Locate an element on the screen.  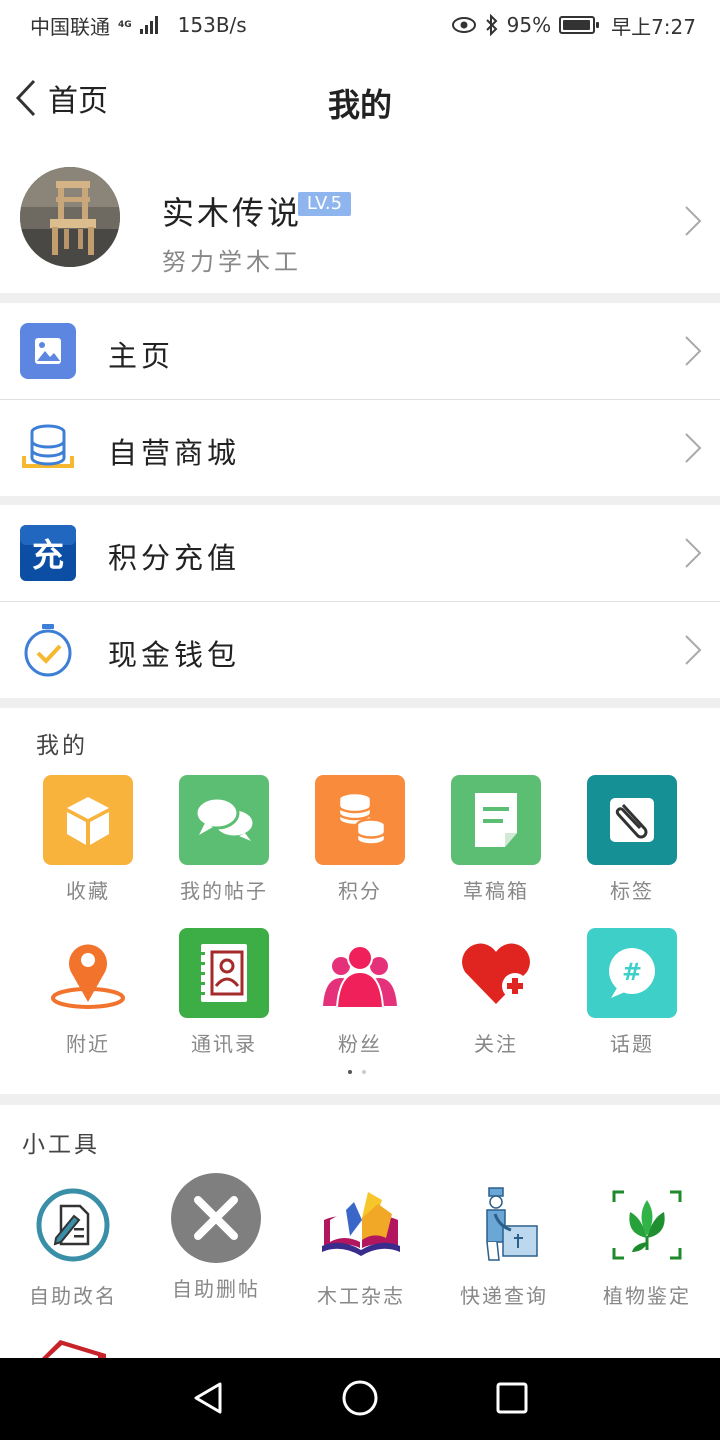
edit-document-icon is located at coordinates (73, 1225).